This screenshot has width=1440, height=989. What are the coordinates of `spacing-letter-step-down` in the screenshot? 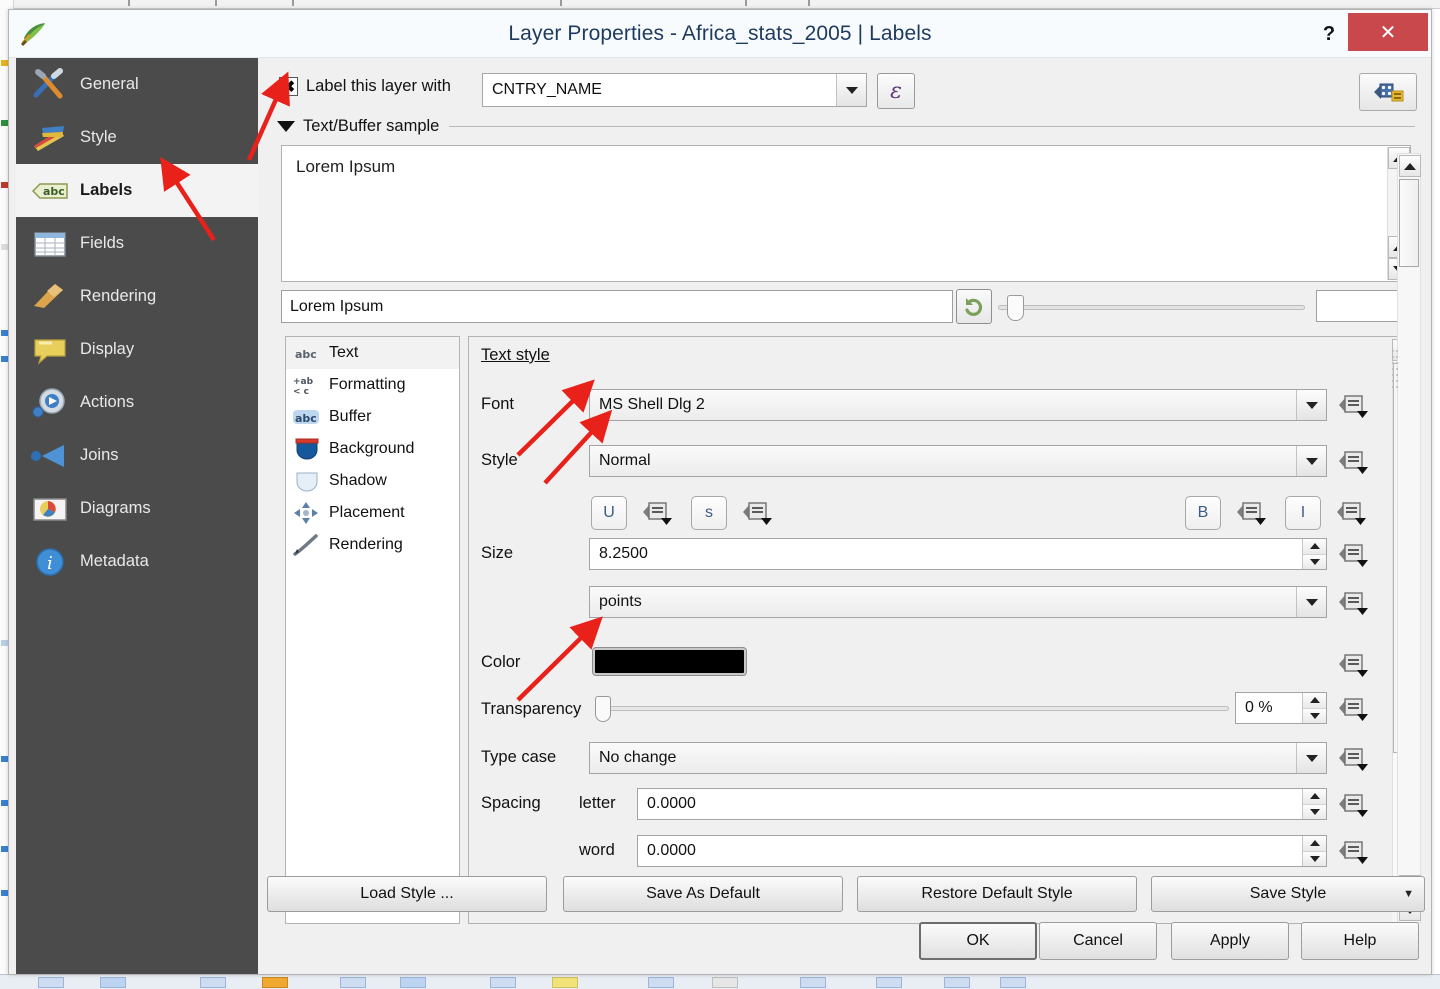 It's located at (1314, 811).